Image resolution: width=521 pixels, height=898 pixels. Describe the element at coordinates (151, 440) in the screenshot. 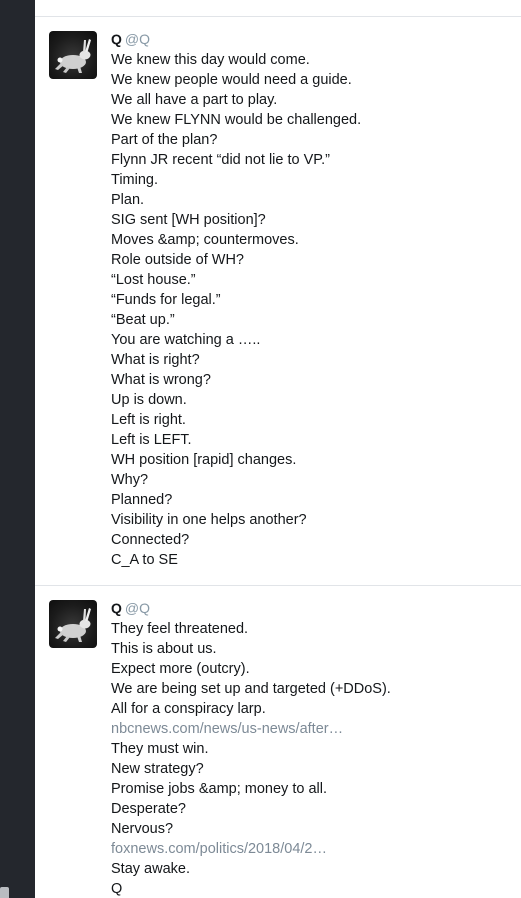

I see `tweet-line: Left is LEFT.` at that location.